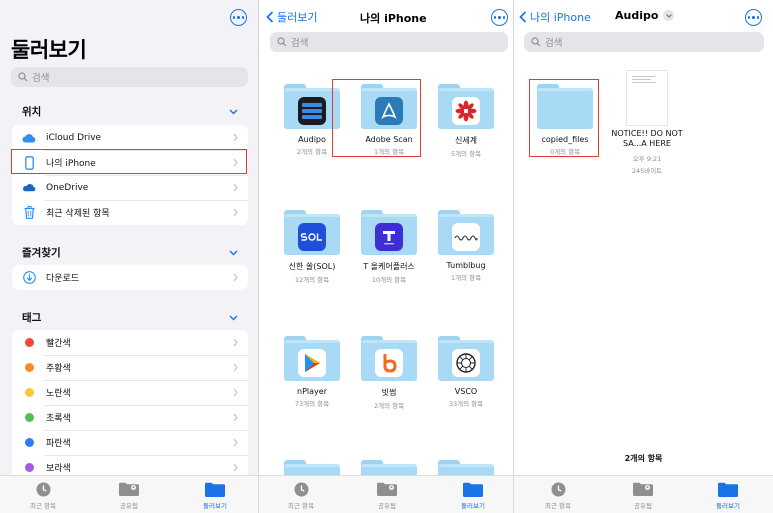  Describe the element at coordinates (74, 137) in the screenshot. I see `sidebar-item-label: iCloud Drive` at that location.